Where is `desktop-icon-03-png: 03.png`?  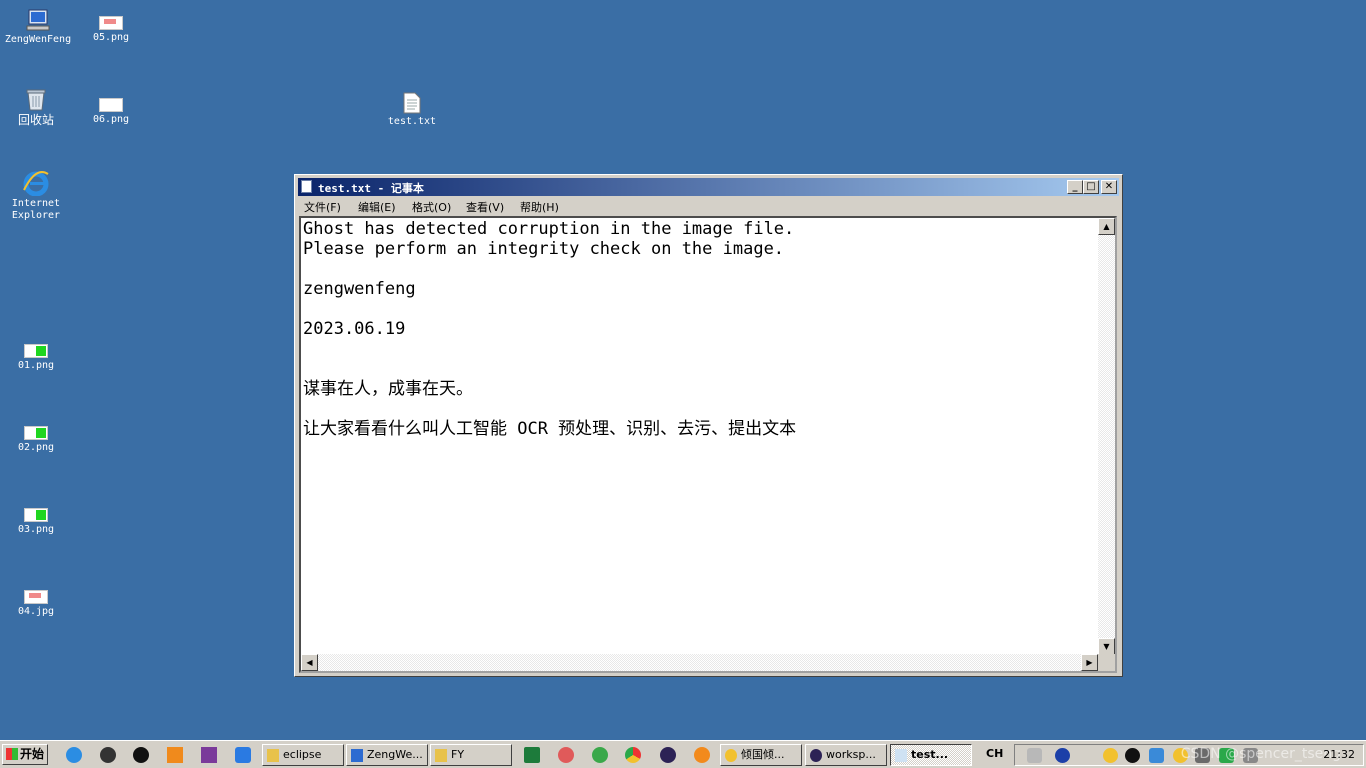
desktop-icon-03-png: 03.png is located at coordinates (37, 522).